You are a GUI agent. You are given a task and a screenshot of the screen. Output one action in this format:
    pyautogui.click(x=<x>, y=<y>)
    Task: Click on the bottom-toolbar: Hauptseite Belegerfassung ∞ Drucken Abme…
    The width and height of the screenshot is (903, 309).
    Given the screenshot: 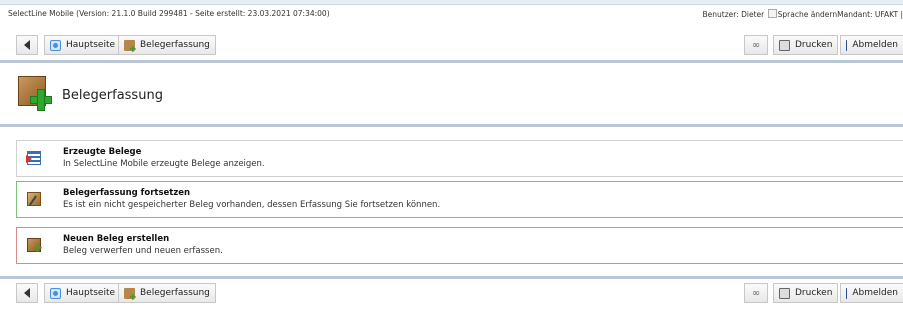 What is the action you would take?
    pyautogui.click(x=451, y=292)
    